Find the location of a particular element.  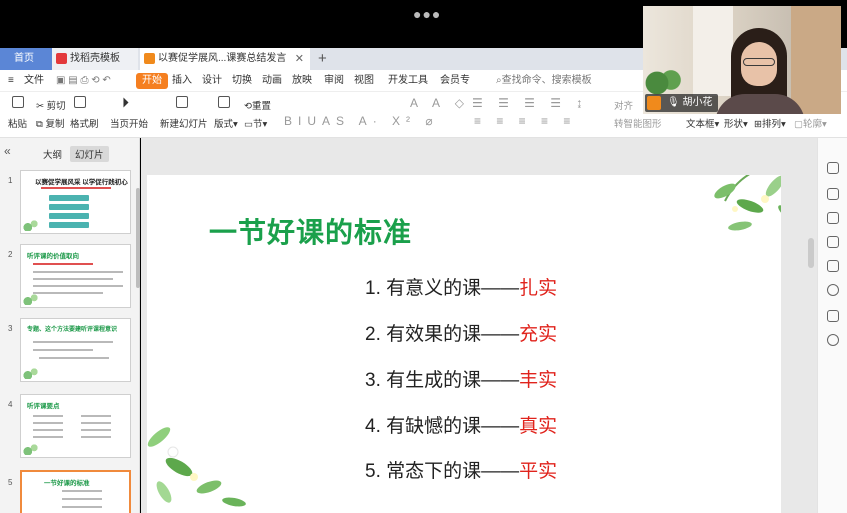

slide-number: 3 is located at coordinates (10, 328).